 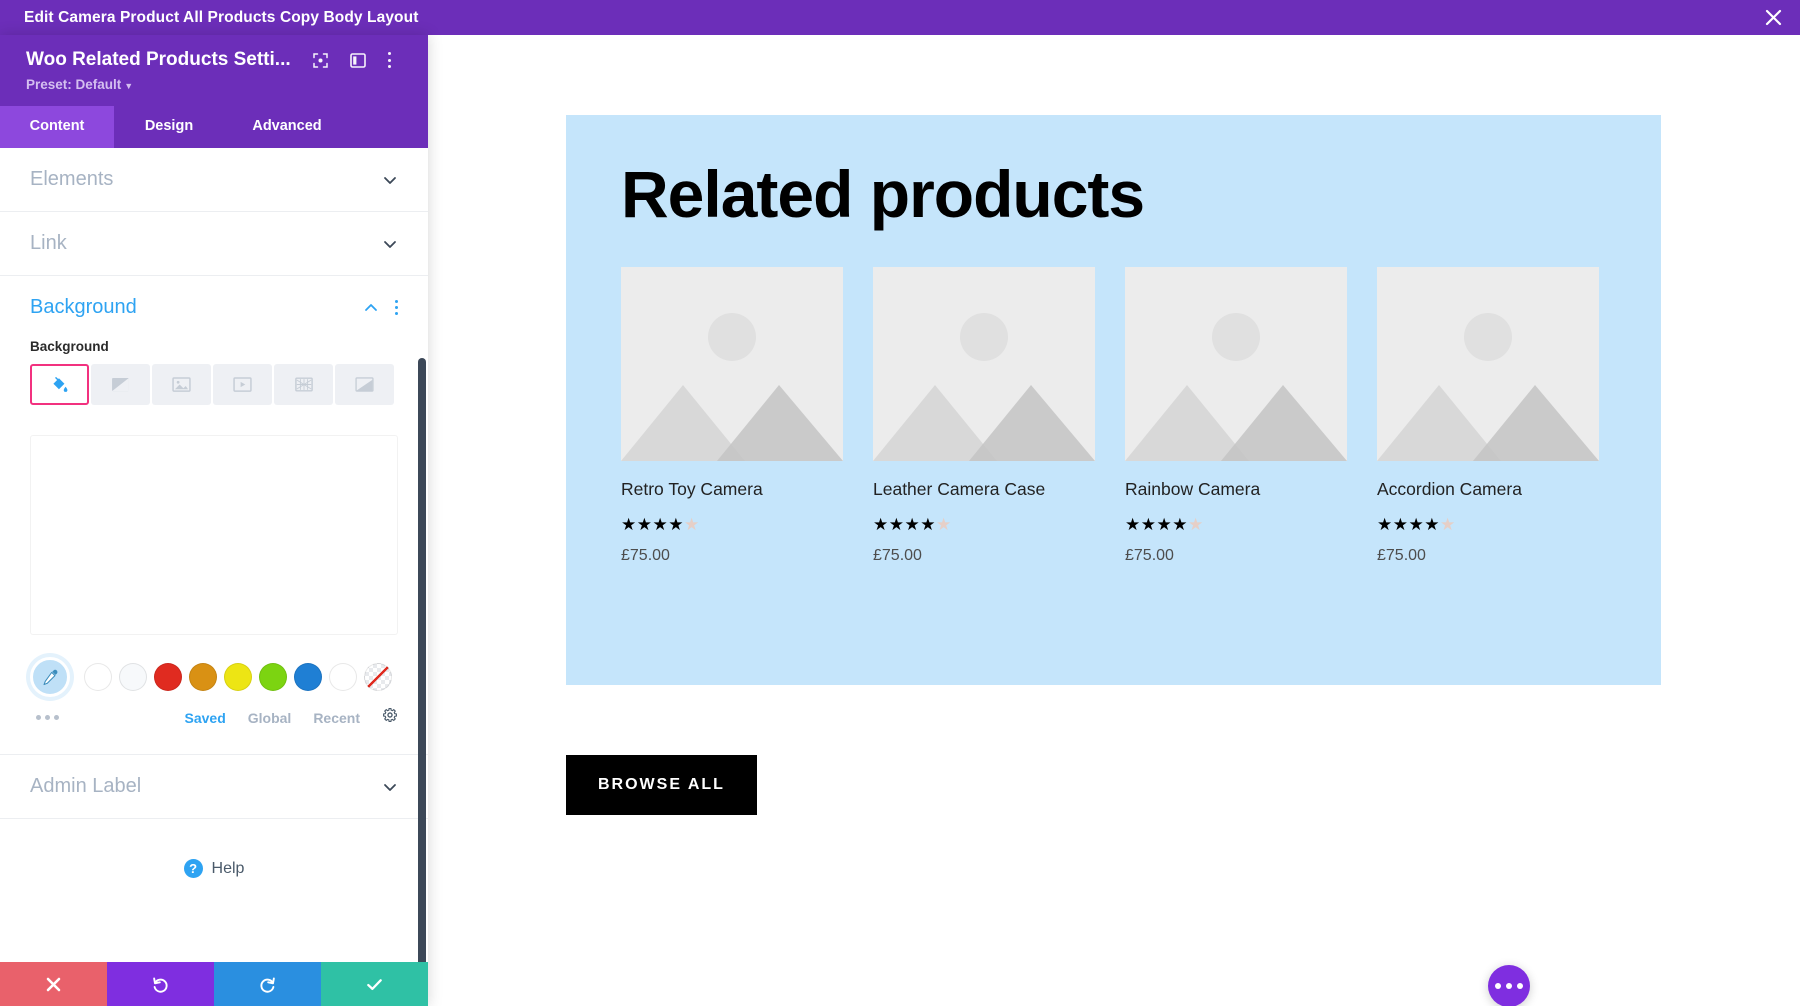 I want to click on gradient-icon, so click(x=120, y=384).